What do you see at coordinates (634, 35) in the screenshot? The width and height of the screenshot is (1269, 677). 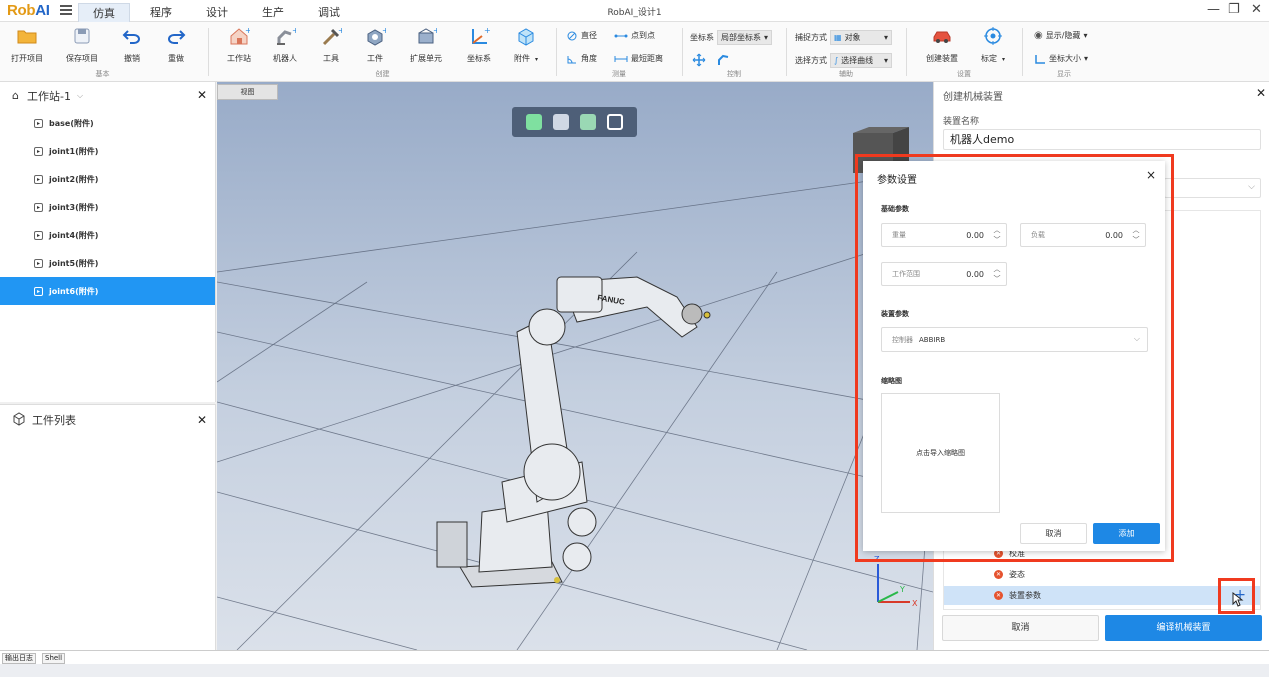 I see `measure-point-to-point-button: 点到点` at bounding box center [634, 35].